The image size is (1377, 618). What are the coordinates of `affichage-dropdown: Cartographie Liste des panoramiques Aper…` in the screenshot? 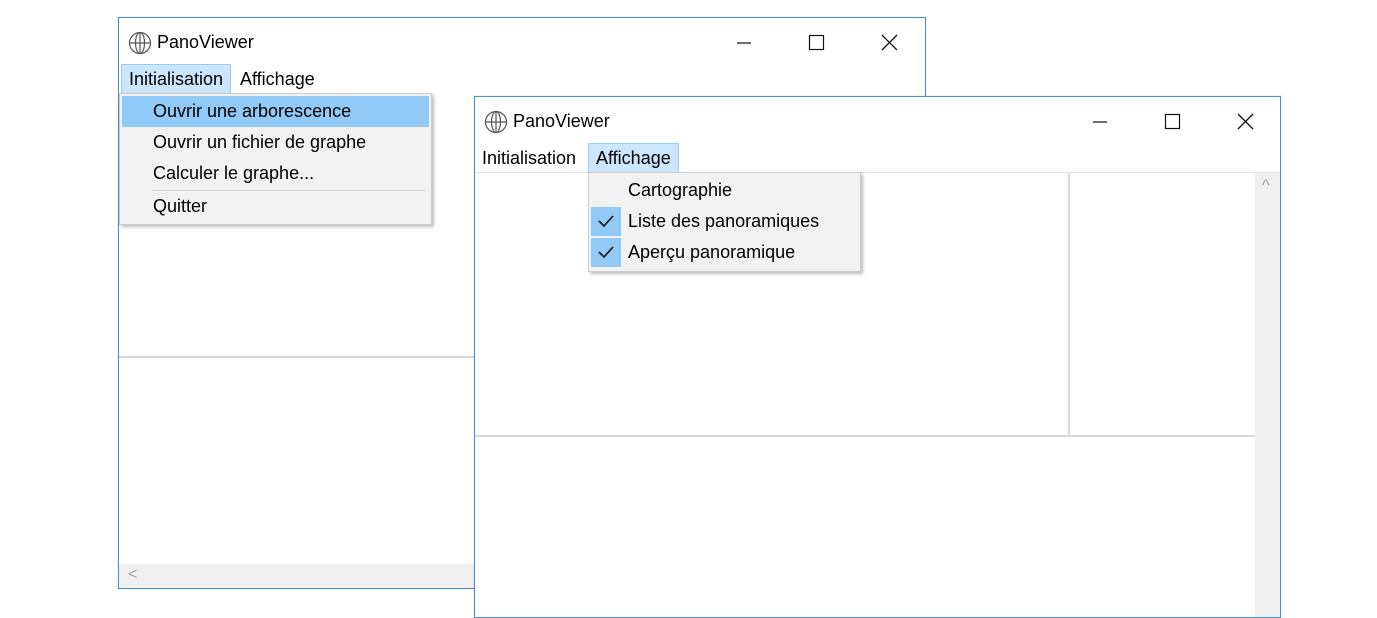 It's located at (724, 222).